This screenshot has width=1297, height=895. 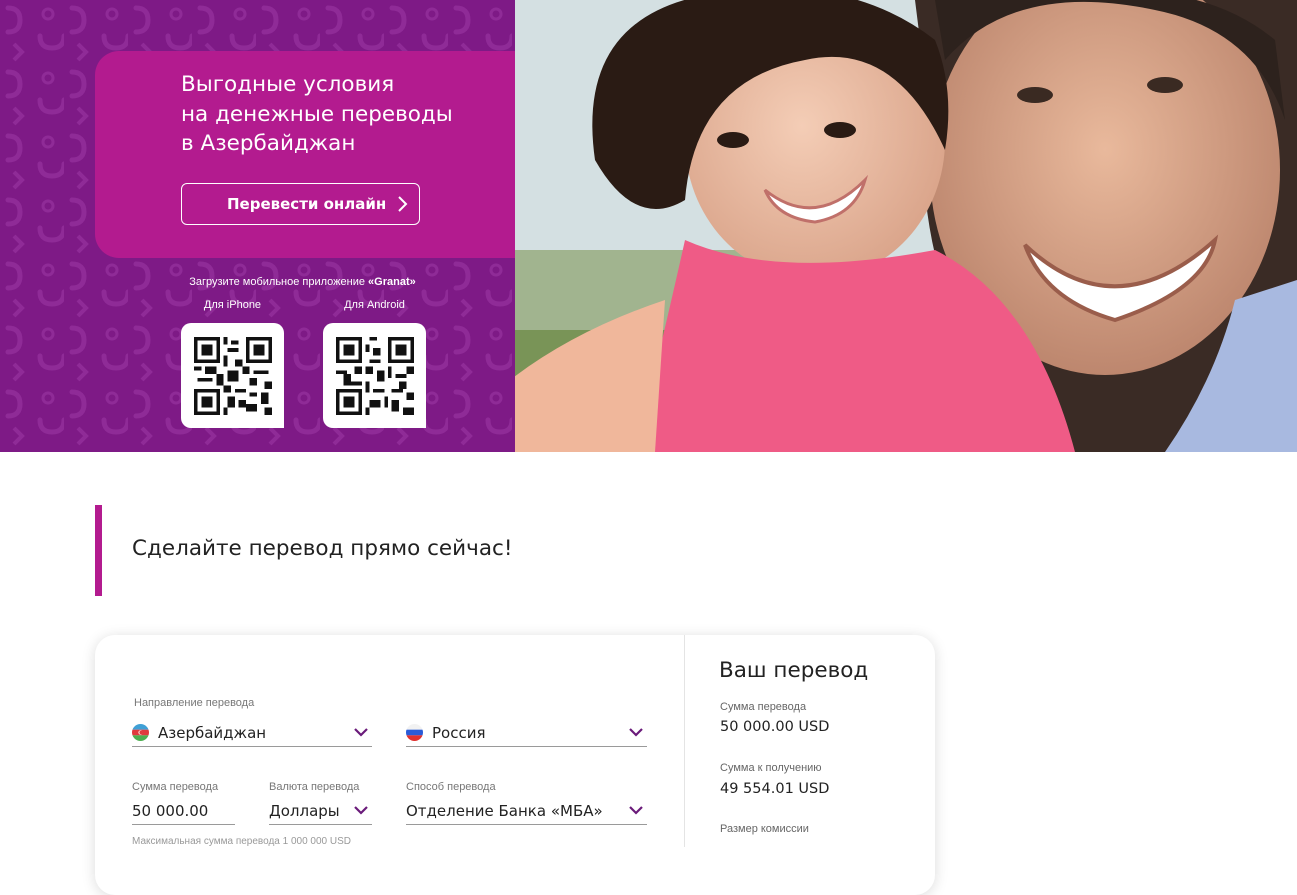 I want to click on summary-title: Ваш перевод, so click(x=794, y=670).